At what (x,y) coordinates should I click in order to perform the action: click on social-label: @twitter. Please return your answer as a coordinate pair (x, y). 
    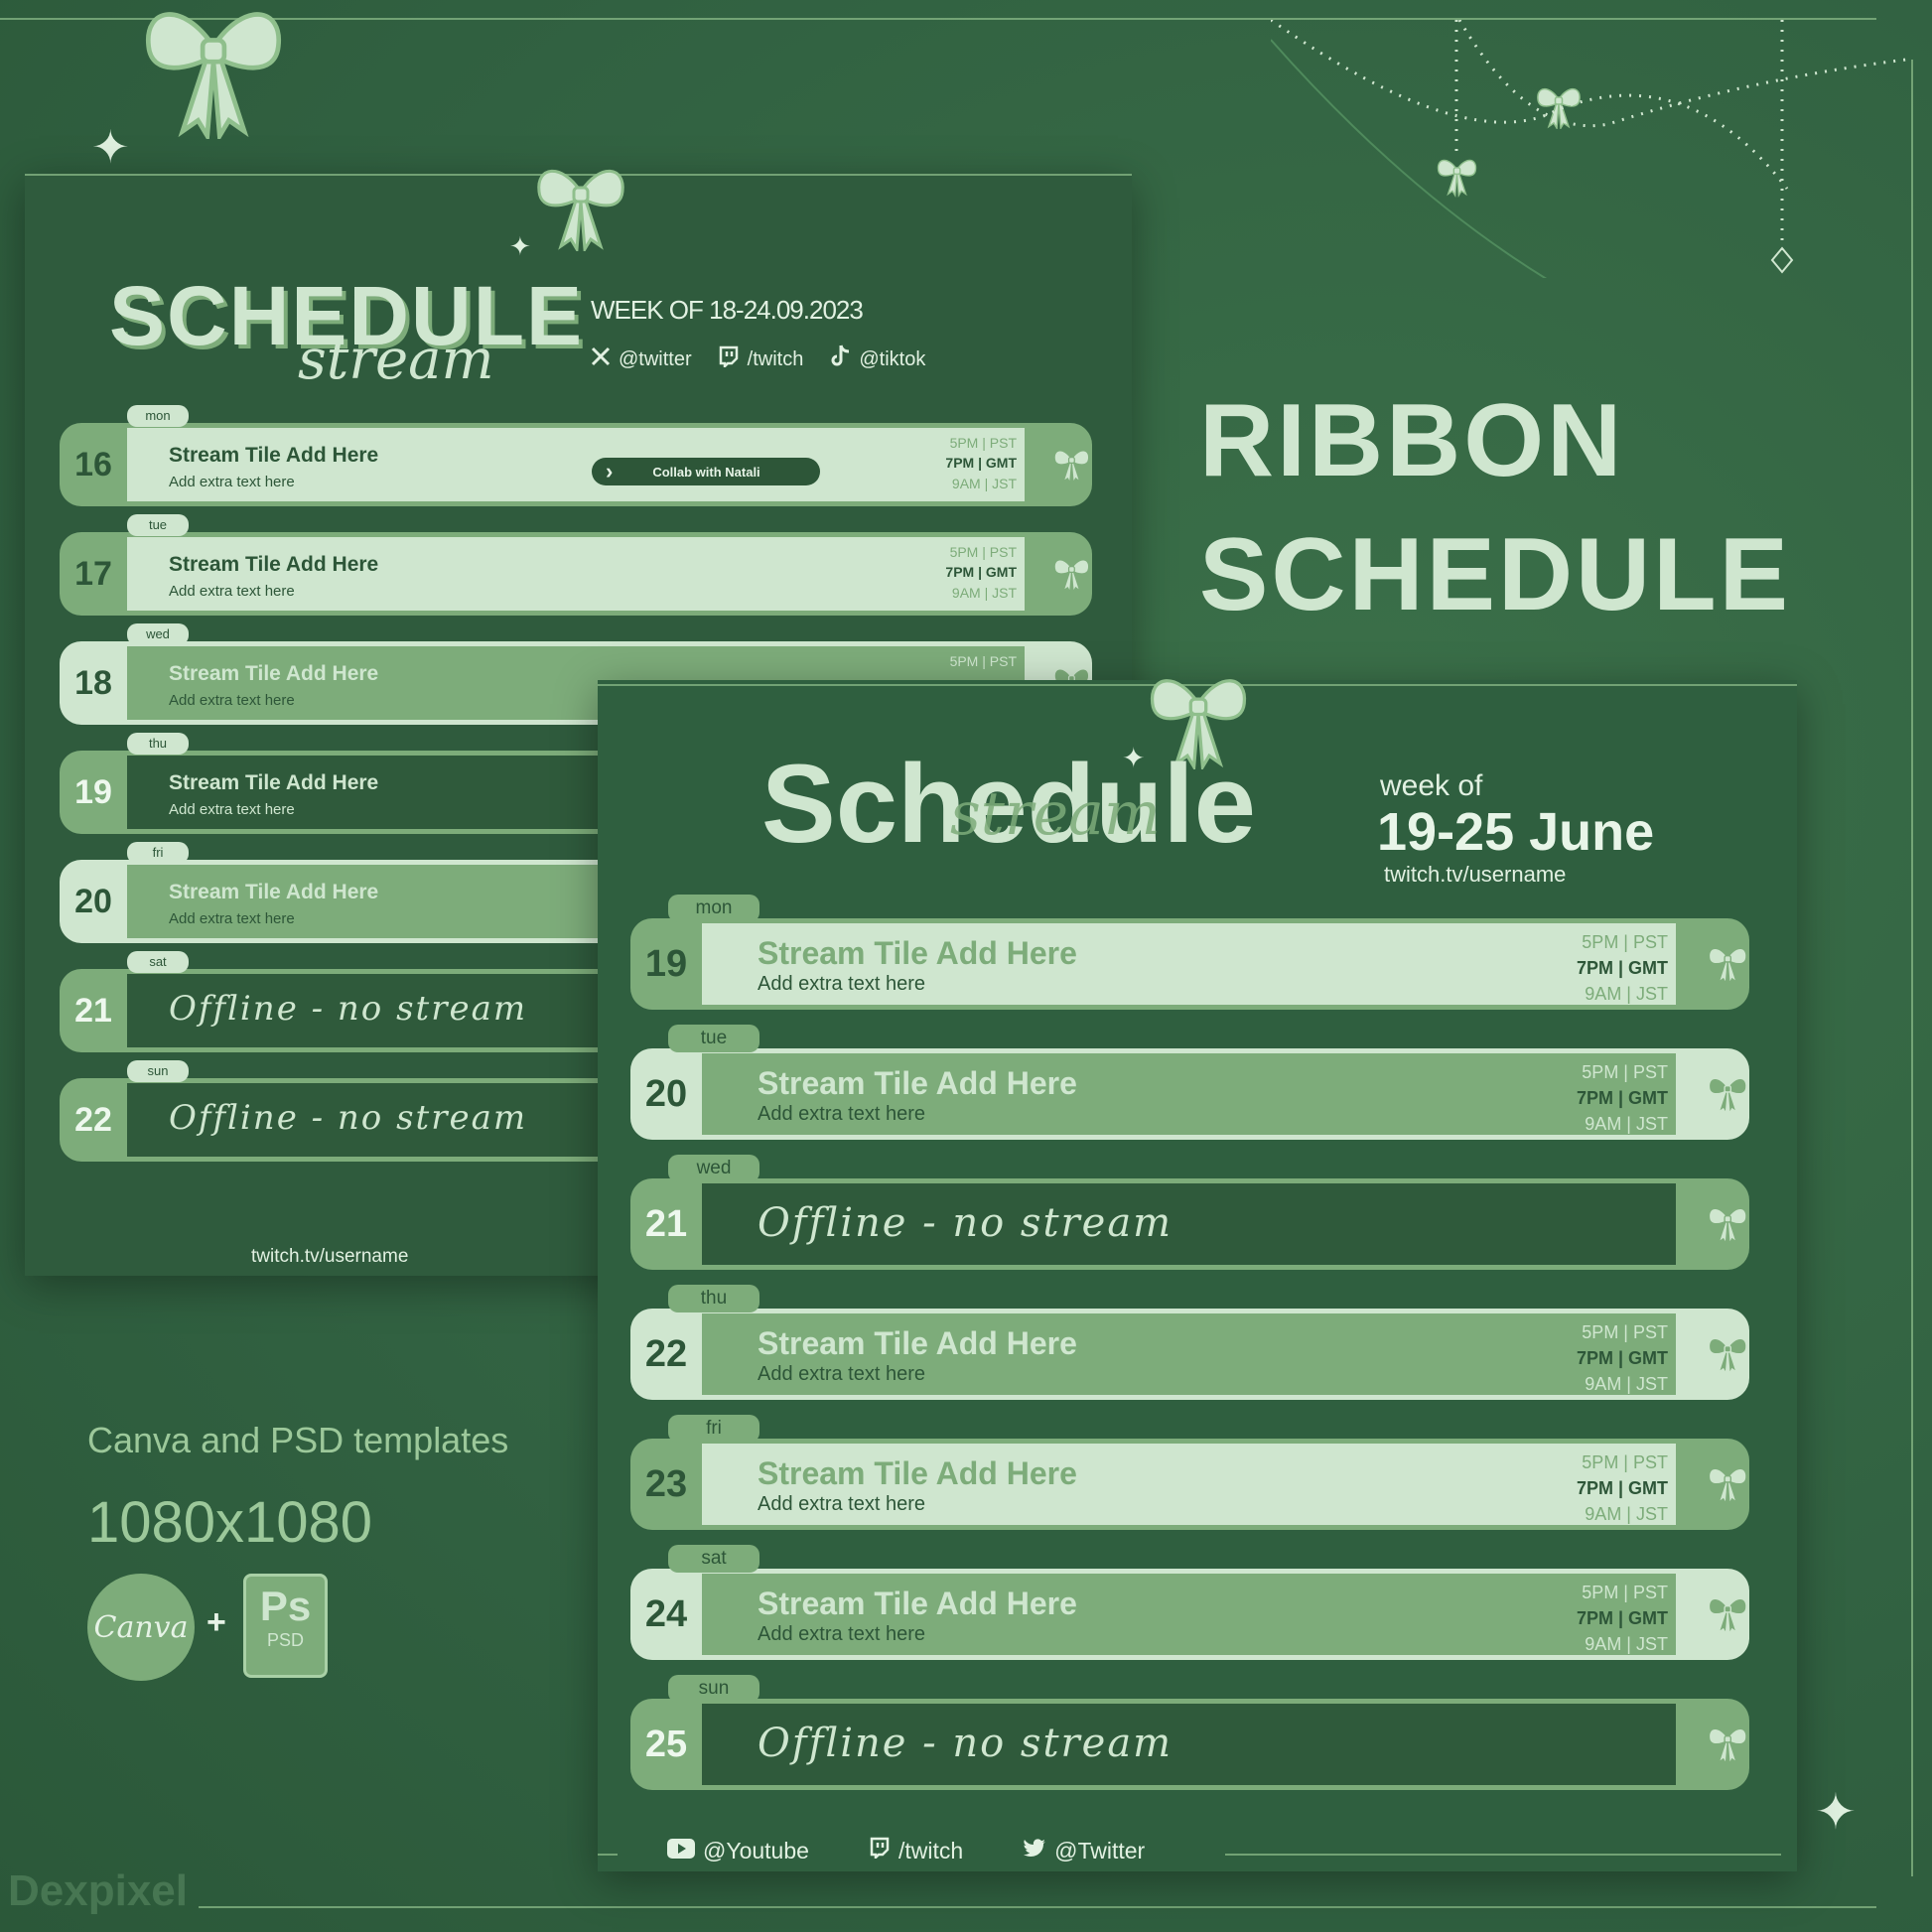
    Looking at the image, I should click on (655, 359).